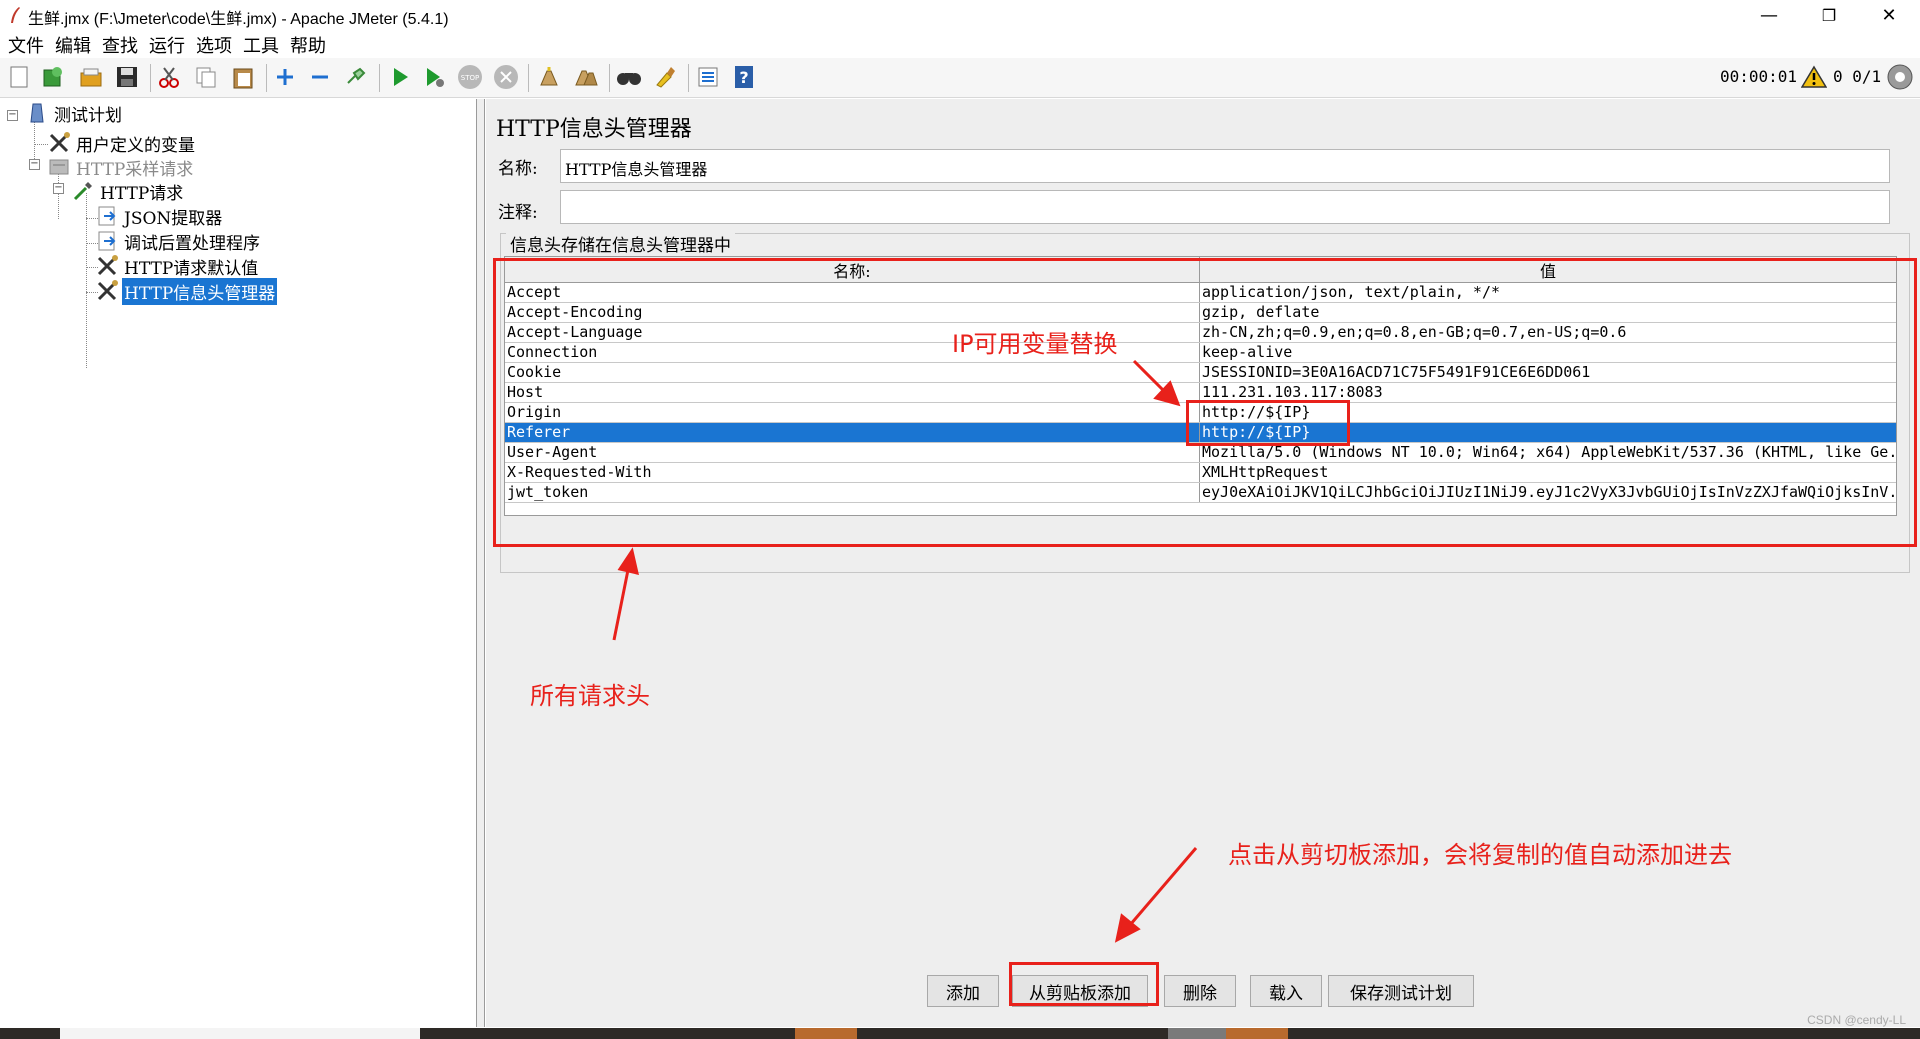  I want to click on comment-field, so click(1225, 207).